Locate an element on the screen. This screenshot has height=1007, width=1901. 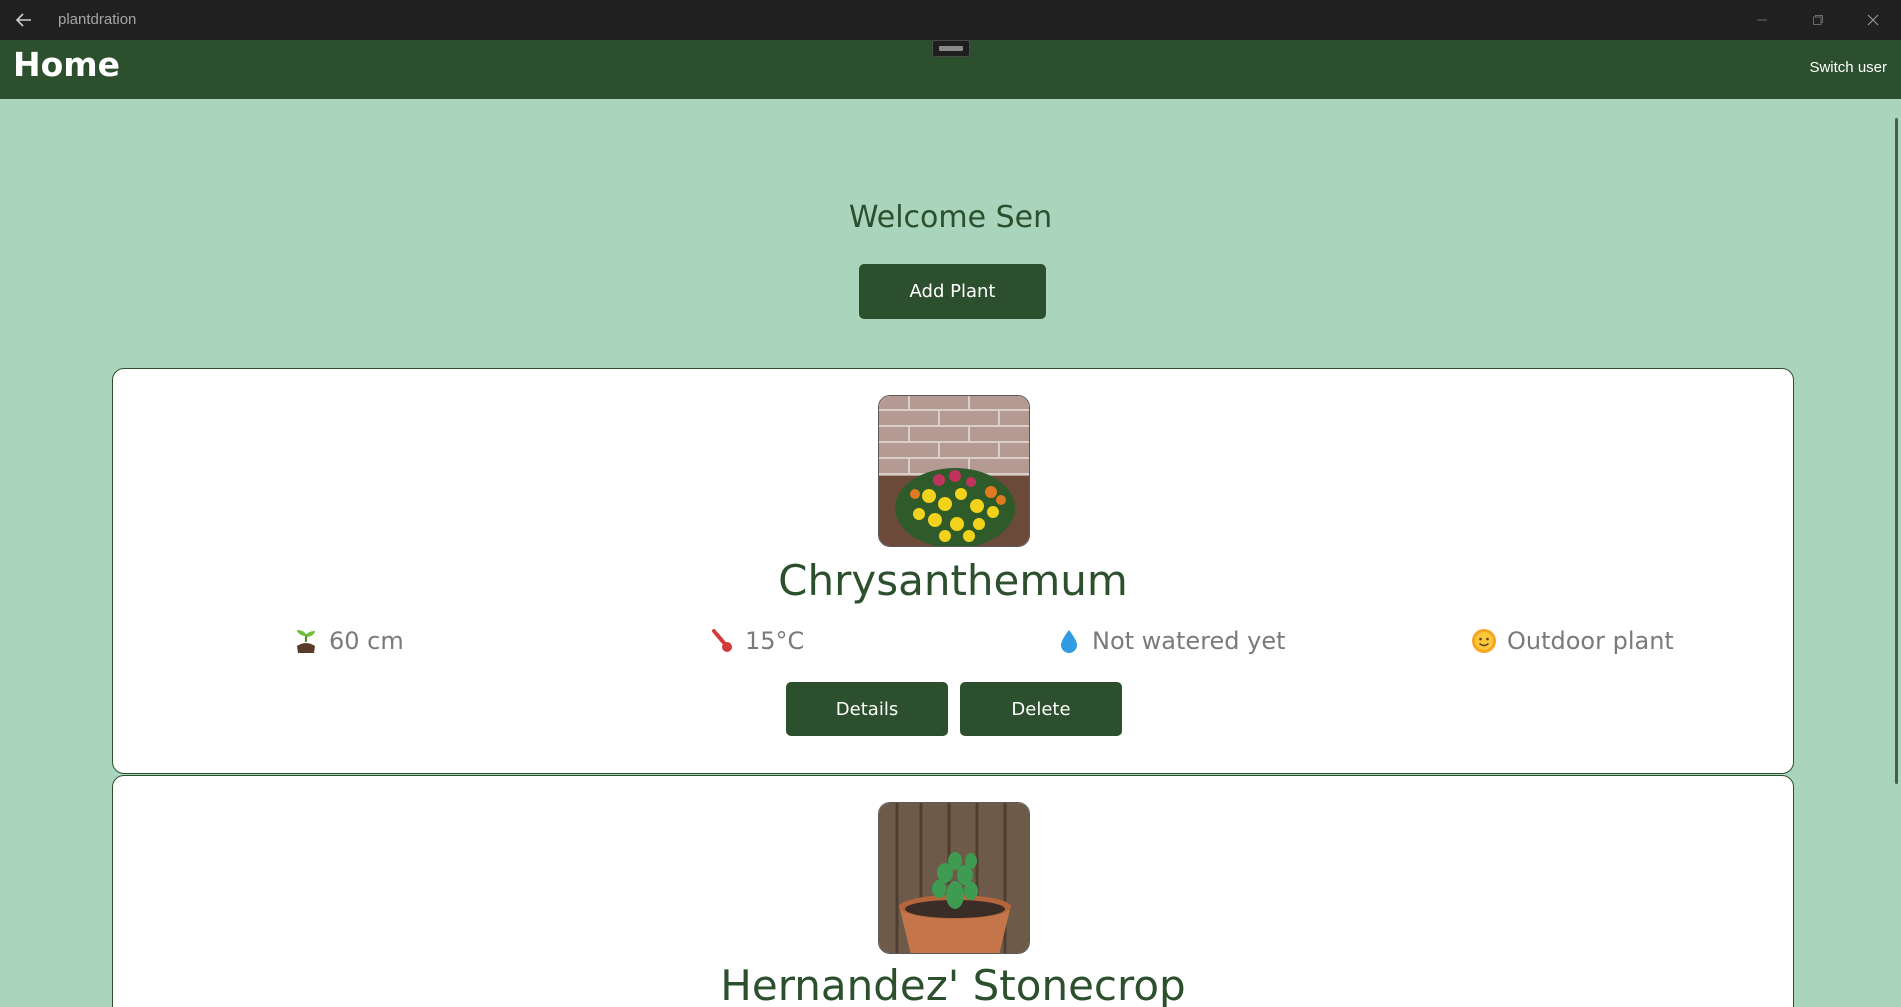
window-title: plantdration is located at coordinates (97, 19).